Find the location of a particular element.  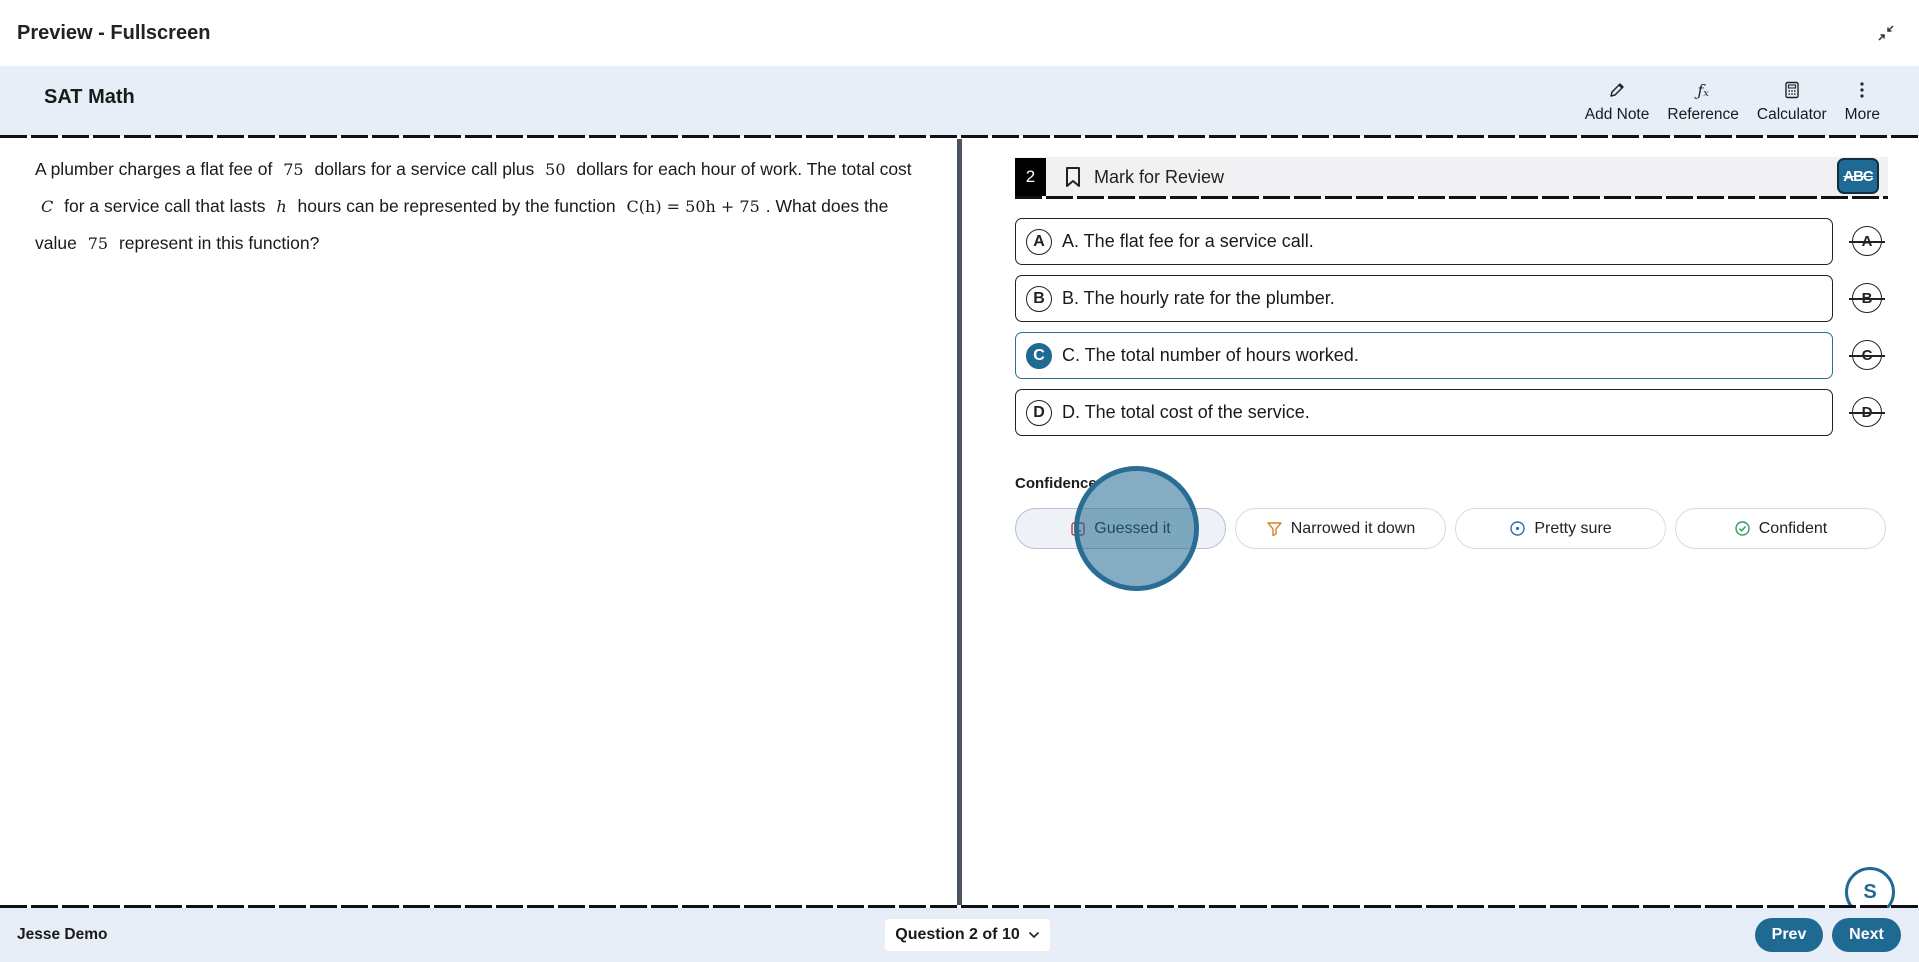

choice-text: D. The total cost of the service. is located at coordinates (1186, 412).